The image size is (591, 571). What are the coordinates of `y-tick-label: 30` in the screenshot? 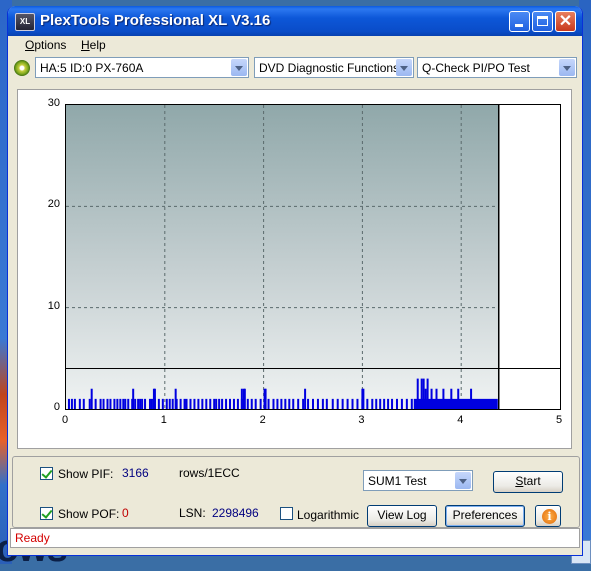 It's located at (53, 103).